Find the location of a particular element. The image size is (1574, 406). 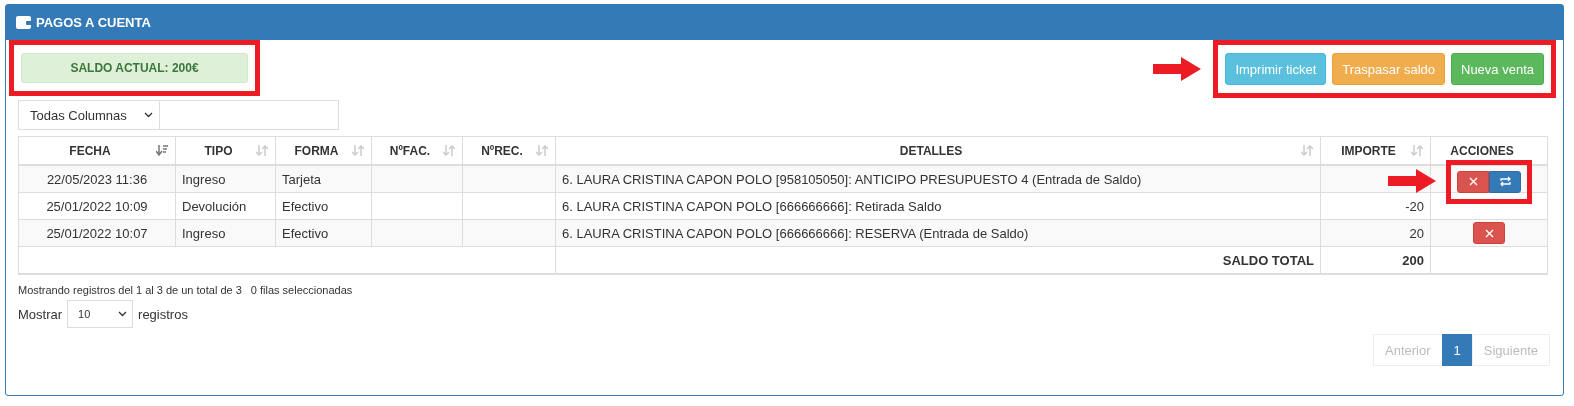

swap-icon is located at coordinates (1505, 181).